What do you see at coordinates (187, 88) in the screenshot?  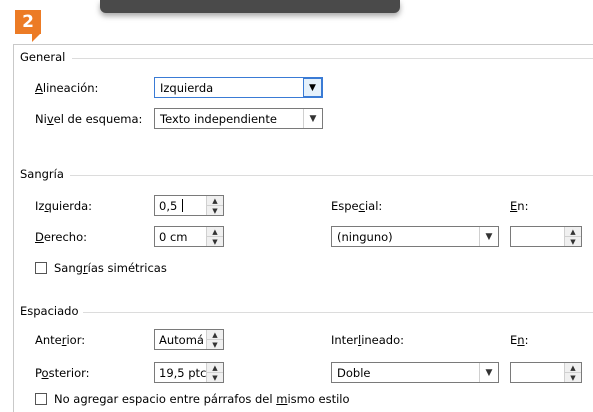 I see `alignment-value: Izquierda` at bounding box center [187, 88].